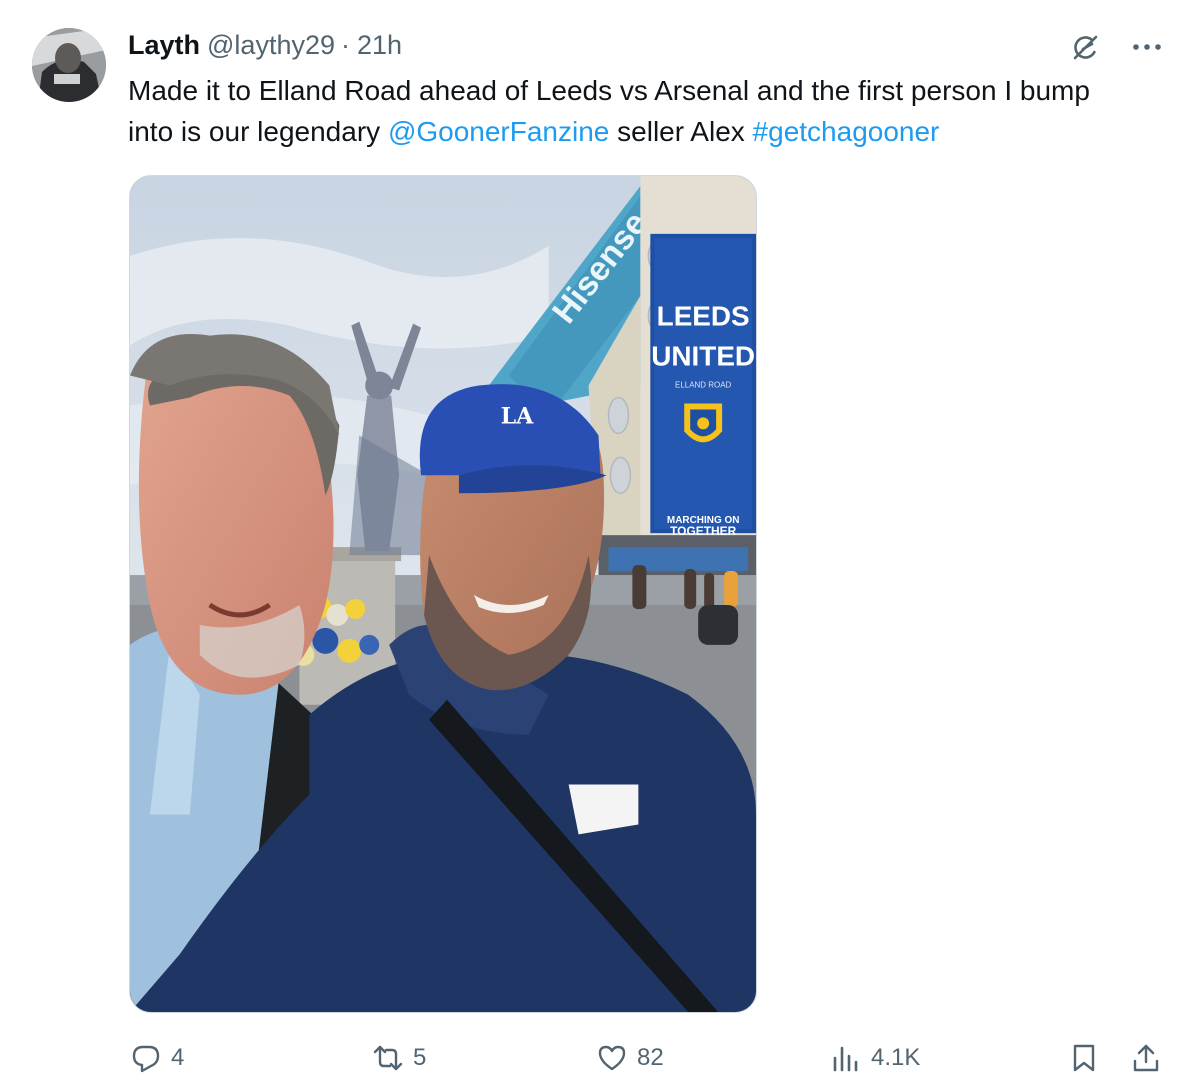 This screenshot has height=1090, width=1198. Describe the element at coordinates (703, 356) in the screenshot. I see `club-name-line2: UNITED` at that location.